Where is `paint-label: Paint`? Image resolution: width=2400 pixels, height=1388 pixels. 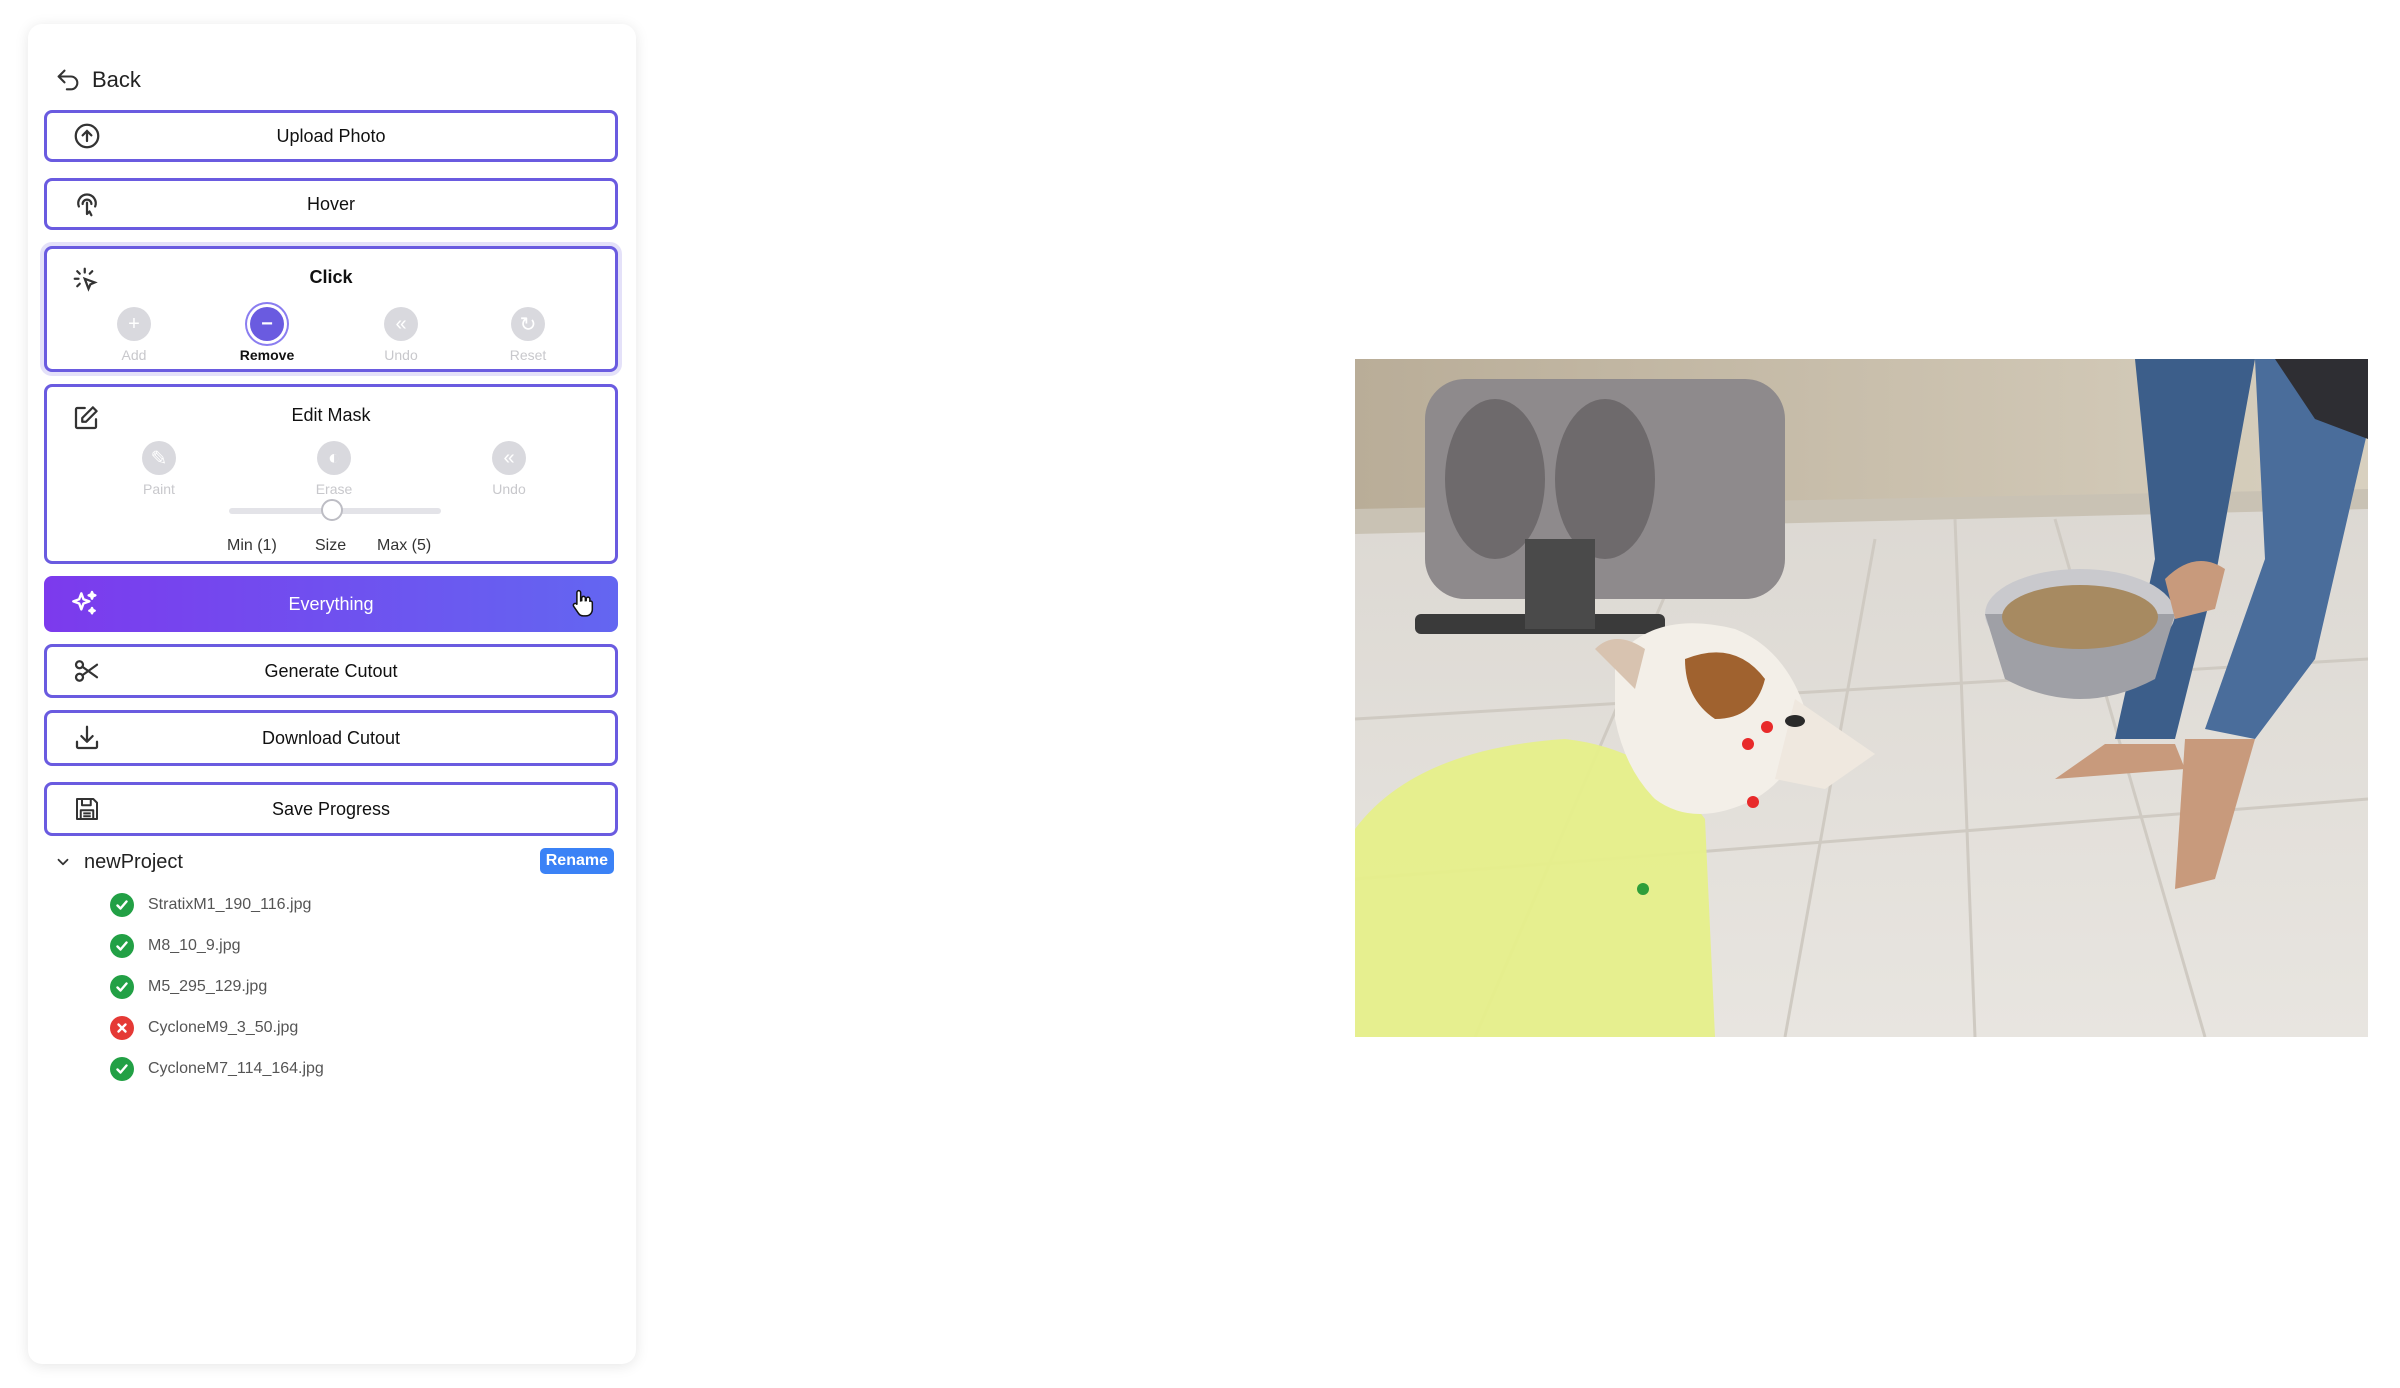 paint-label: Paint is located at coordinates (159, 489).